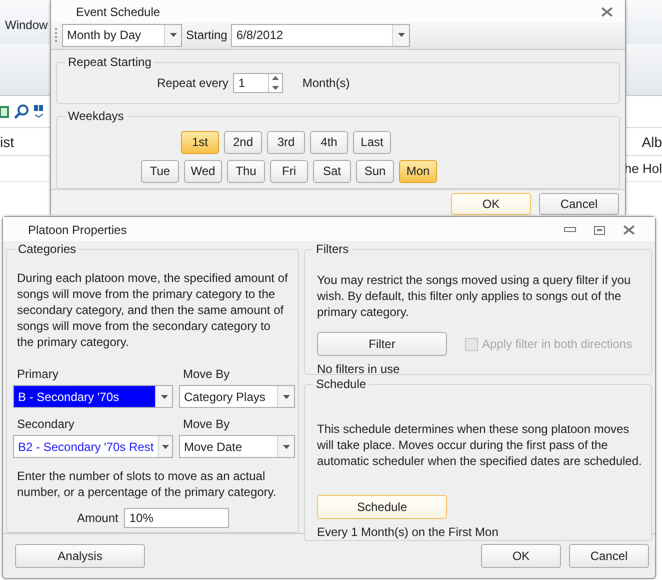  Describe the element at coordinates (147, 484) in the screenshot. I see `hint-text: Enter the number of slots to move as an actual number, or a percentage of the primary category.` at that location.